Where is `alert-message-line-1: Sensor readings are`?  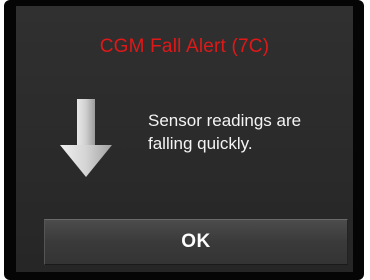
alert-message-line-1: Sensor readings are is located at coordinates (225, 120).